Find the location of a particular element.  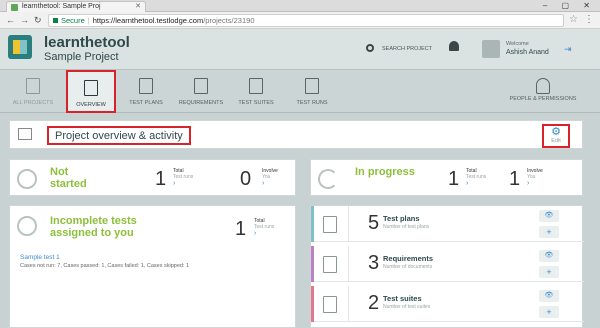

browser-tab: learnthetool: Sample Proj ✕ is located at coordinates (76, 6).